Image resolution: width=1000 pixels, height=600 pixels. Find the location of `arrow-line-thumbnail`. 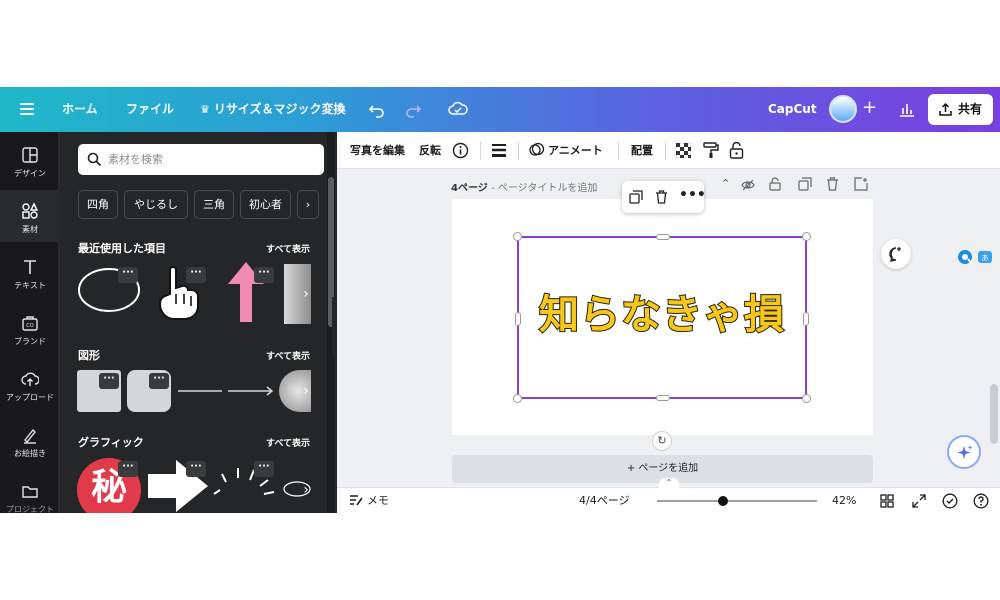

arrow-line-thumbnail is located at coordinates (251, 391).